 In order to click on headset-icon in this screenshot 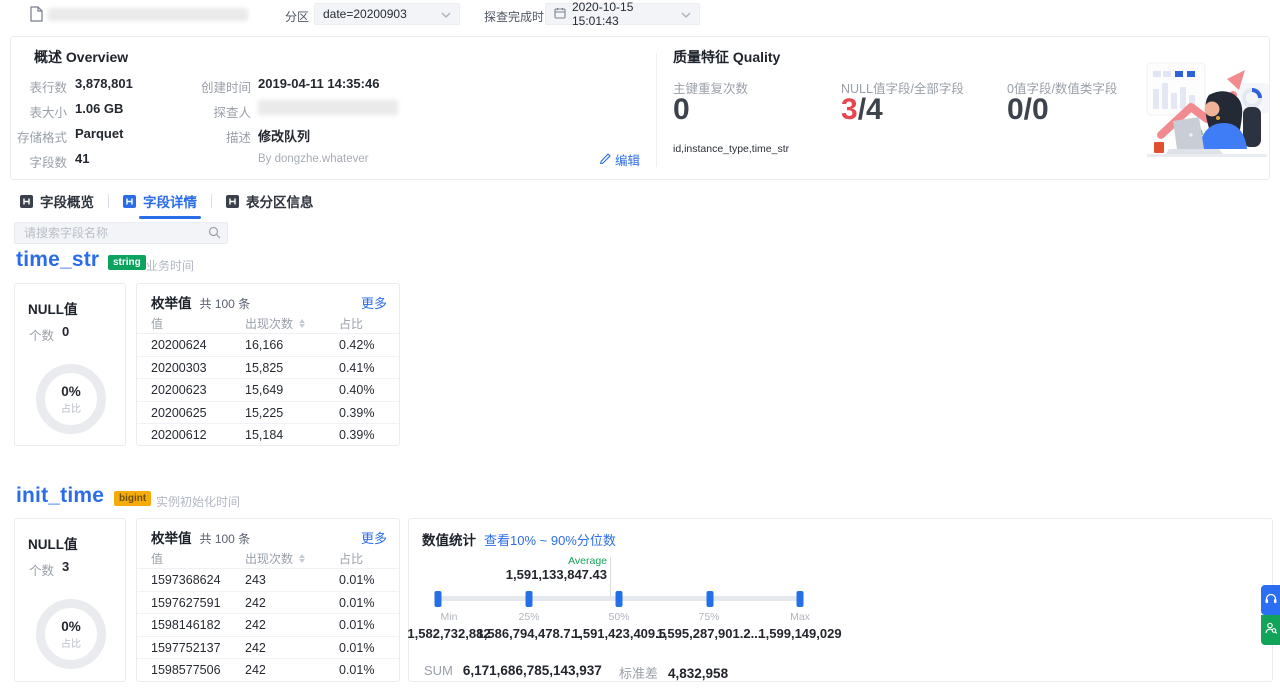, I will do `click(1271, 600)`.